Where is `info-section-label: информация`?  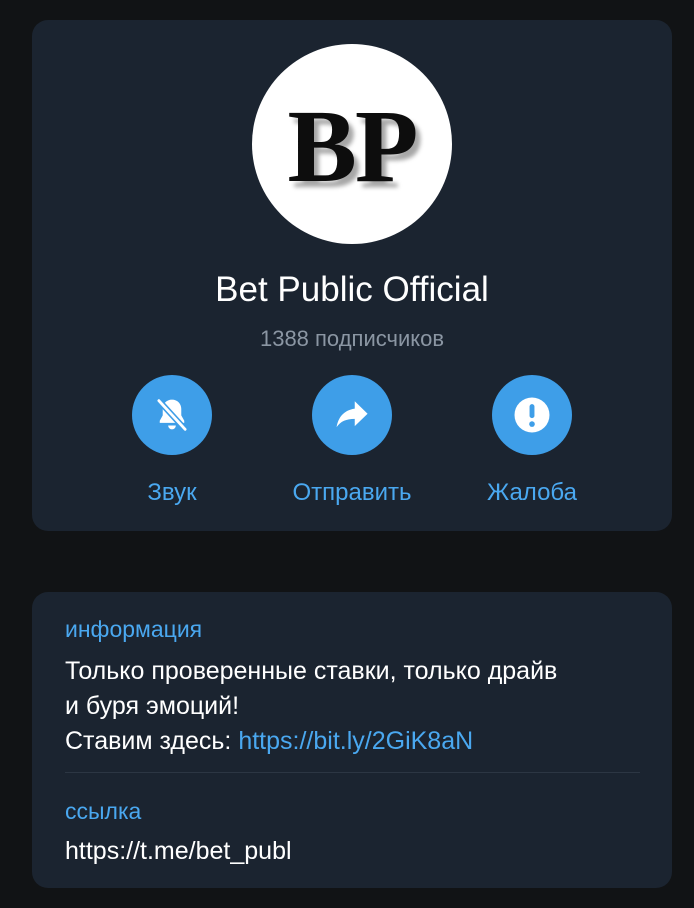
info-section-label: информация is located at coordinates (134, 629).